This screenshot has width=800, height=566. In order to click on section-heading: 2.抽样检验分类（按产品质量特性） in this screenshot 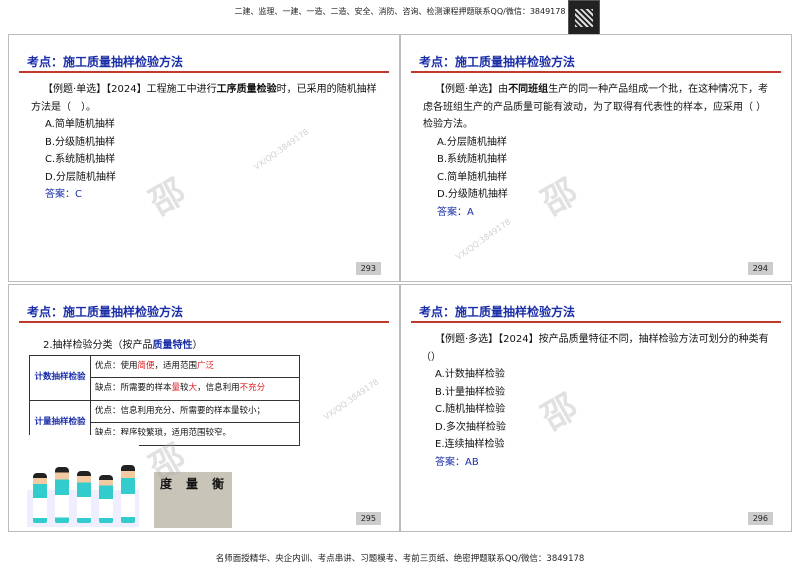, I will do `click(123, 345)`.